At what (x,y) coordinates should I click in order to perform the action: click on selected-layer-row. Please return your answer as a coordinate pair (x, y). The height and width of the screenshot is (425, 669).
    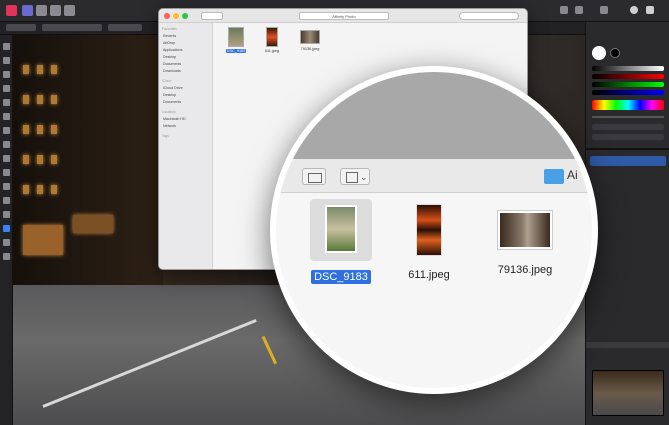
    Looking at the image, I should click on (628, 161).